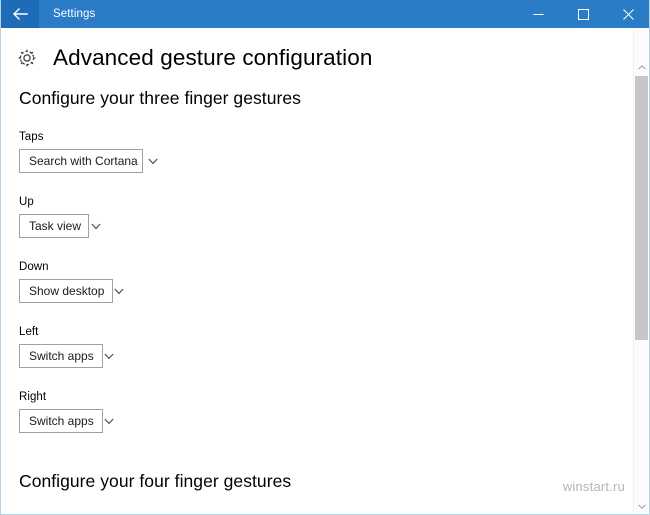 Image resolution: width=650 pixels, height=515 pixels. I want to click on titlebar-spacer, so click(305, 14).